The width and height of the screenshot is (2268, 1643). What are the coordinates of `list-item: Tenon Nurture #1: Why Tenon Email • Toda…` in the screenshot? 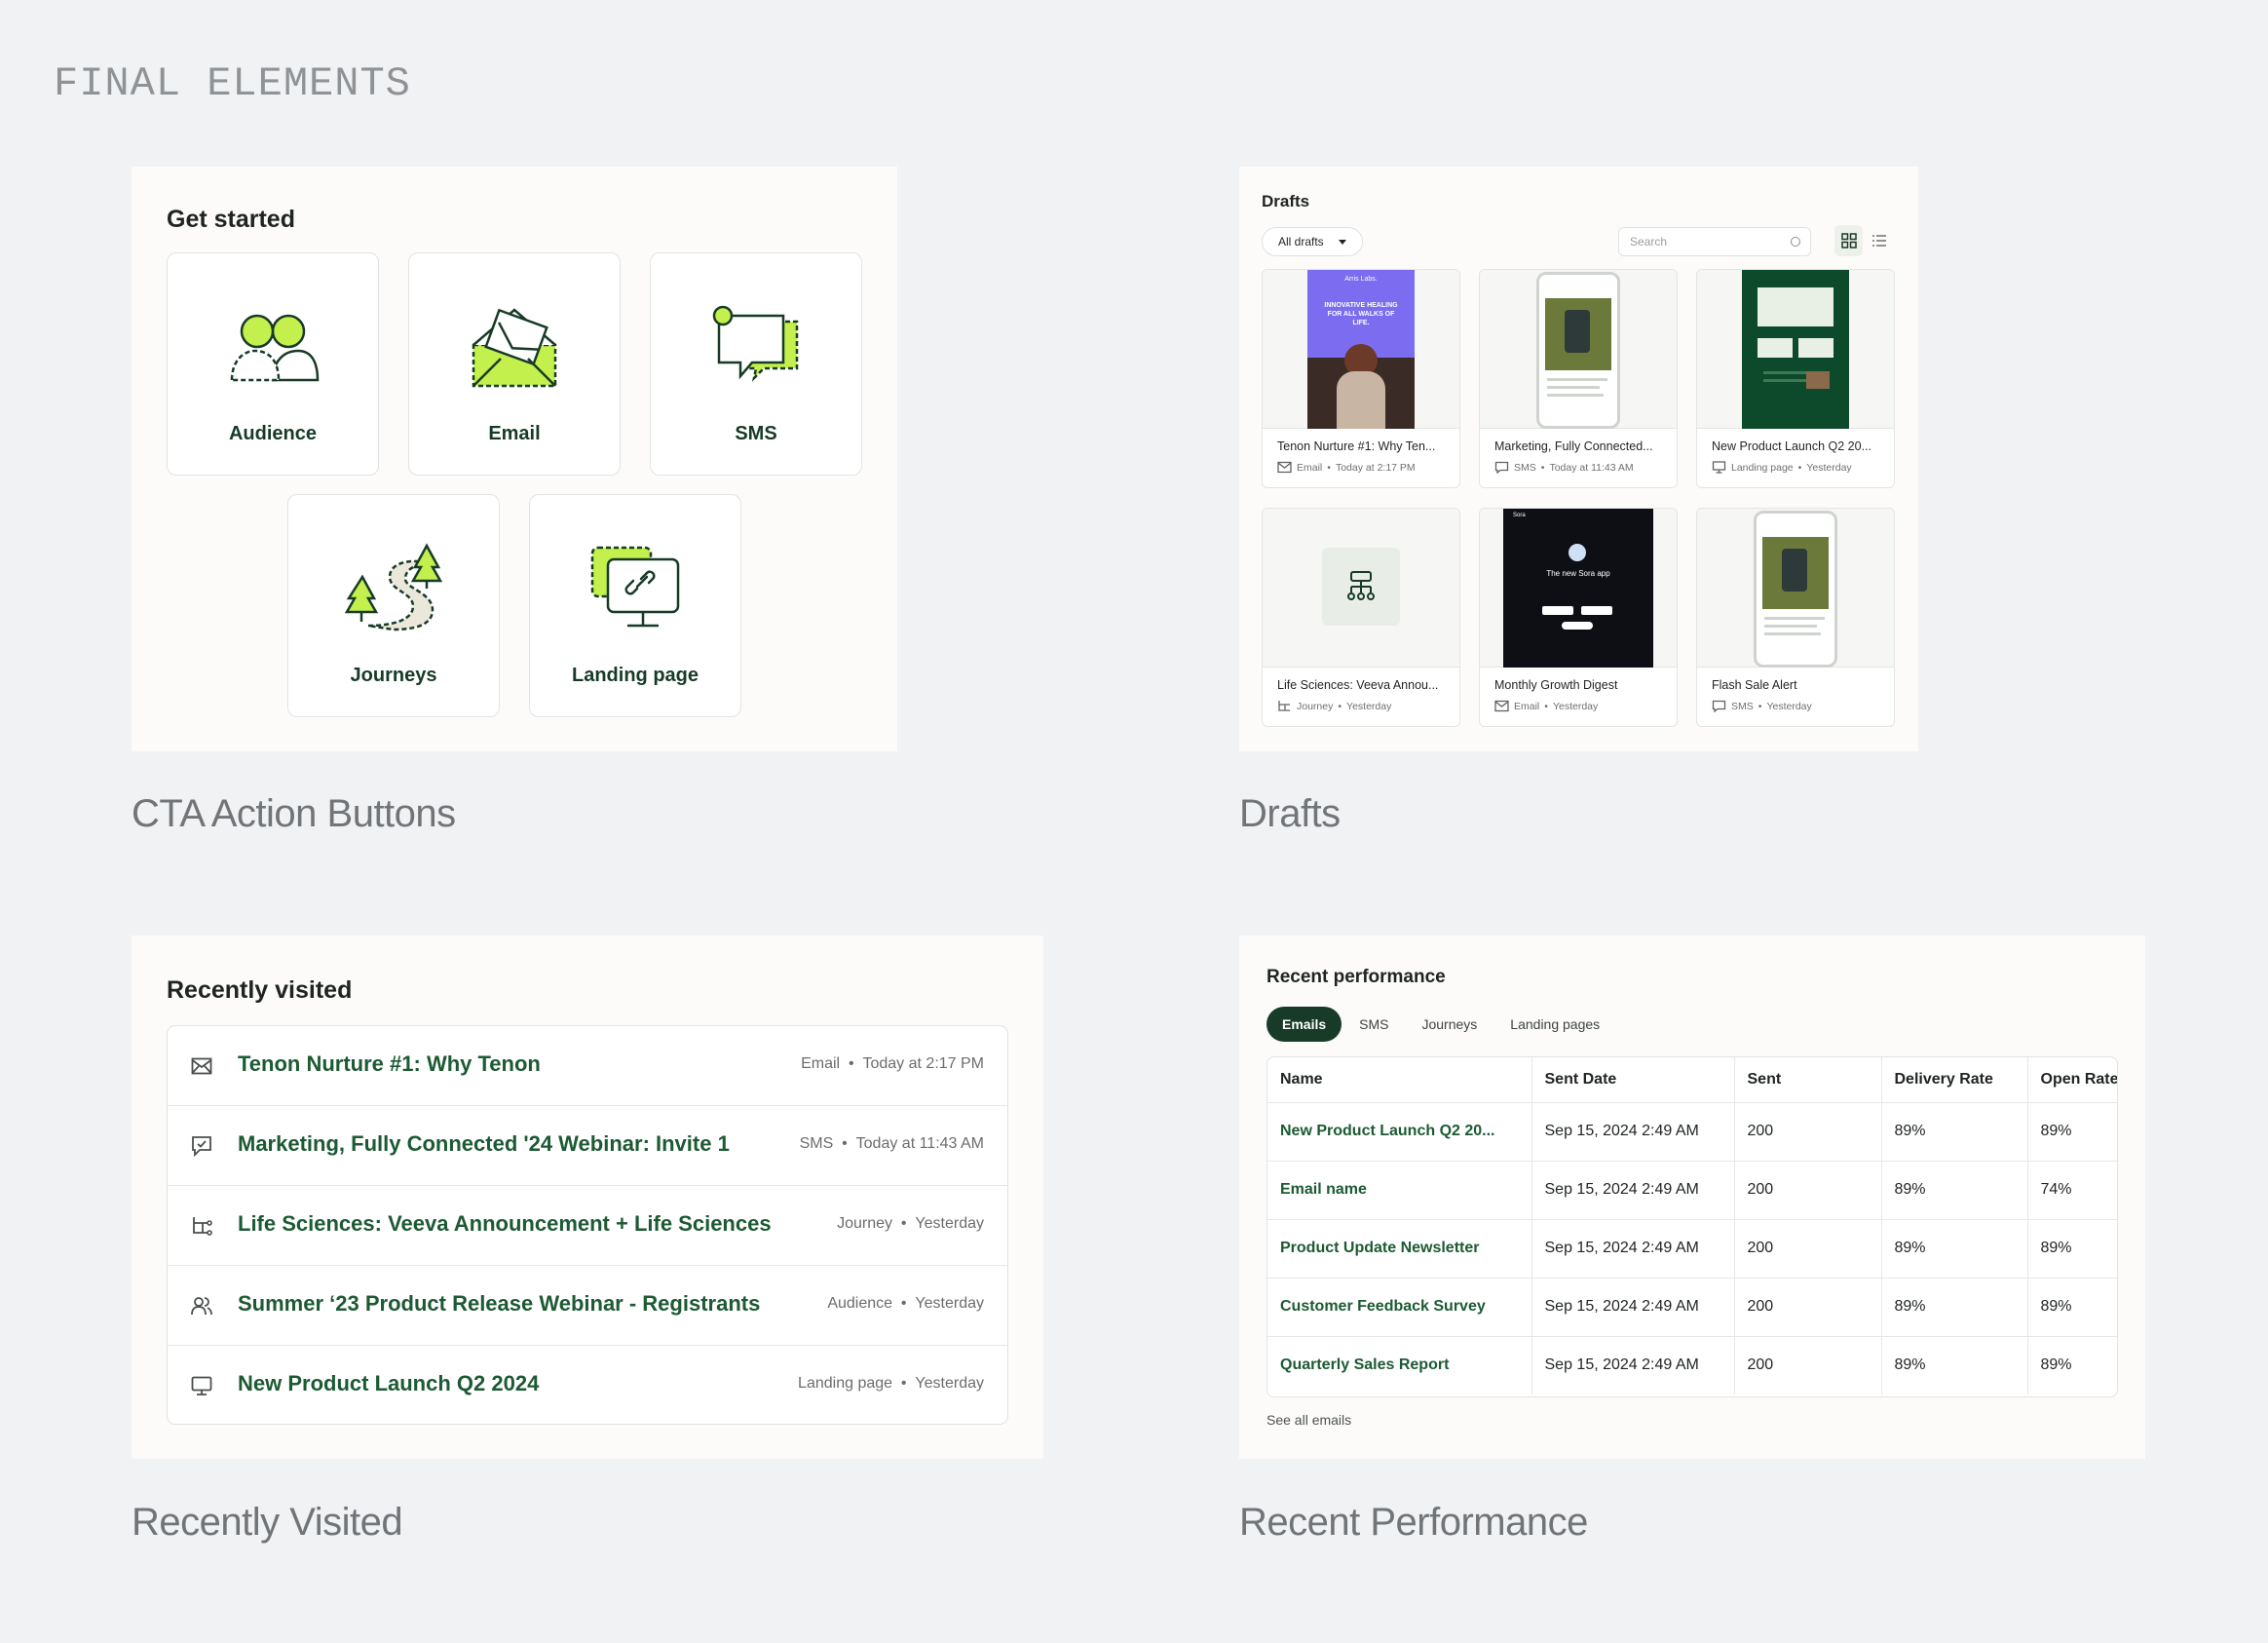 It's located at (587, 1066).